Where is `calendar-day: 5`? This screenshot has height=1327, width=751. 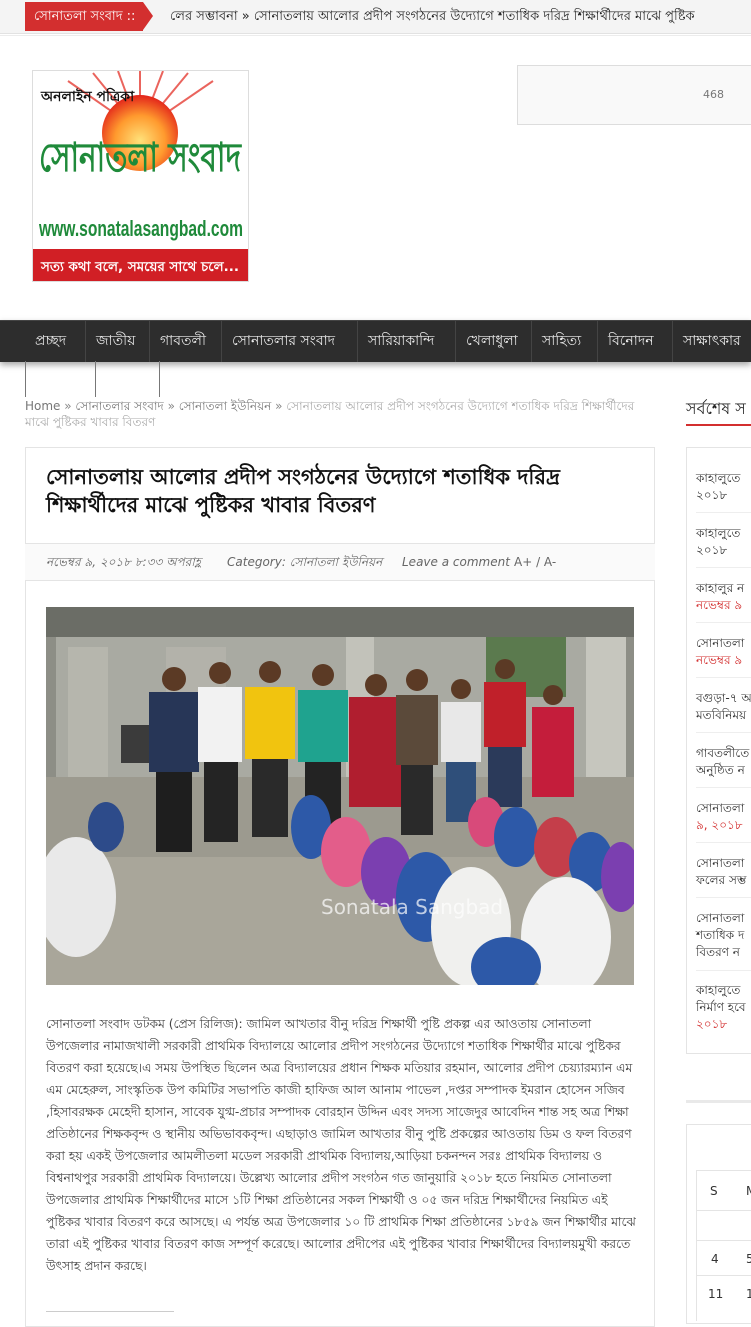
calendar-day: 5 is located at coordinates (748, 1259).